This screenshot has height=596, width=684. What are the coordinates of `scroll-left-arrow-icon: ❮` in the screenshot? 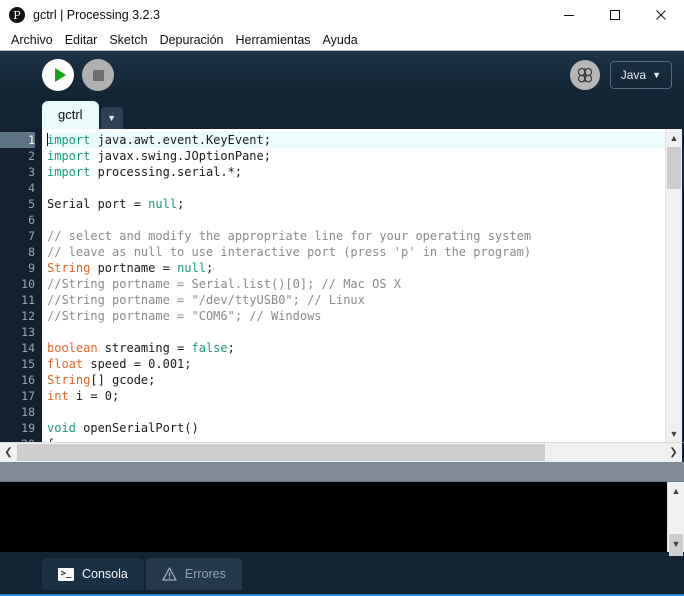 It's located at (8, 452).